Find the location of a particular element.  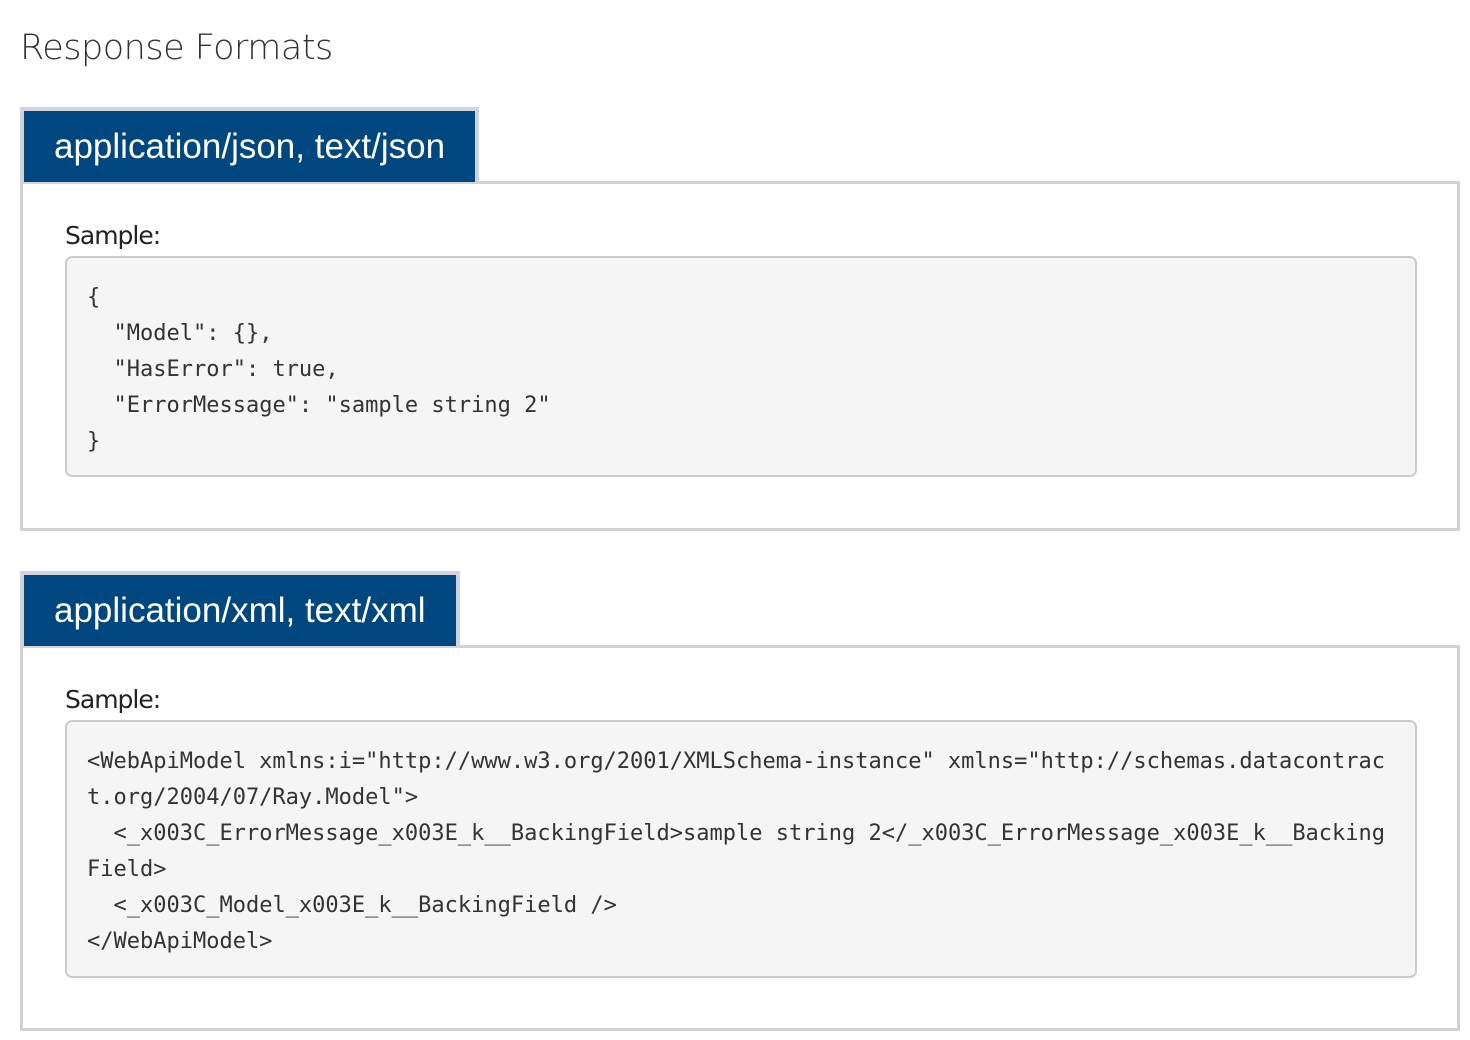

format-tab-json: application/json, text/json is located at coordinates (250, 144).